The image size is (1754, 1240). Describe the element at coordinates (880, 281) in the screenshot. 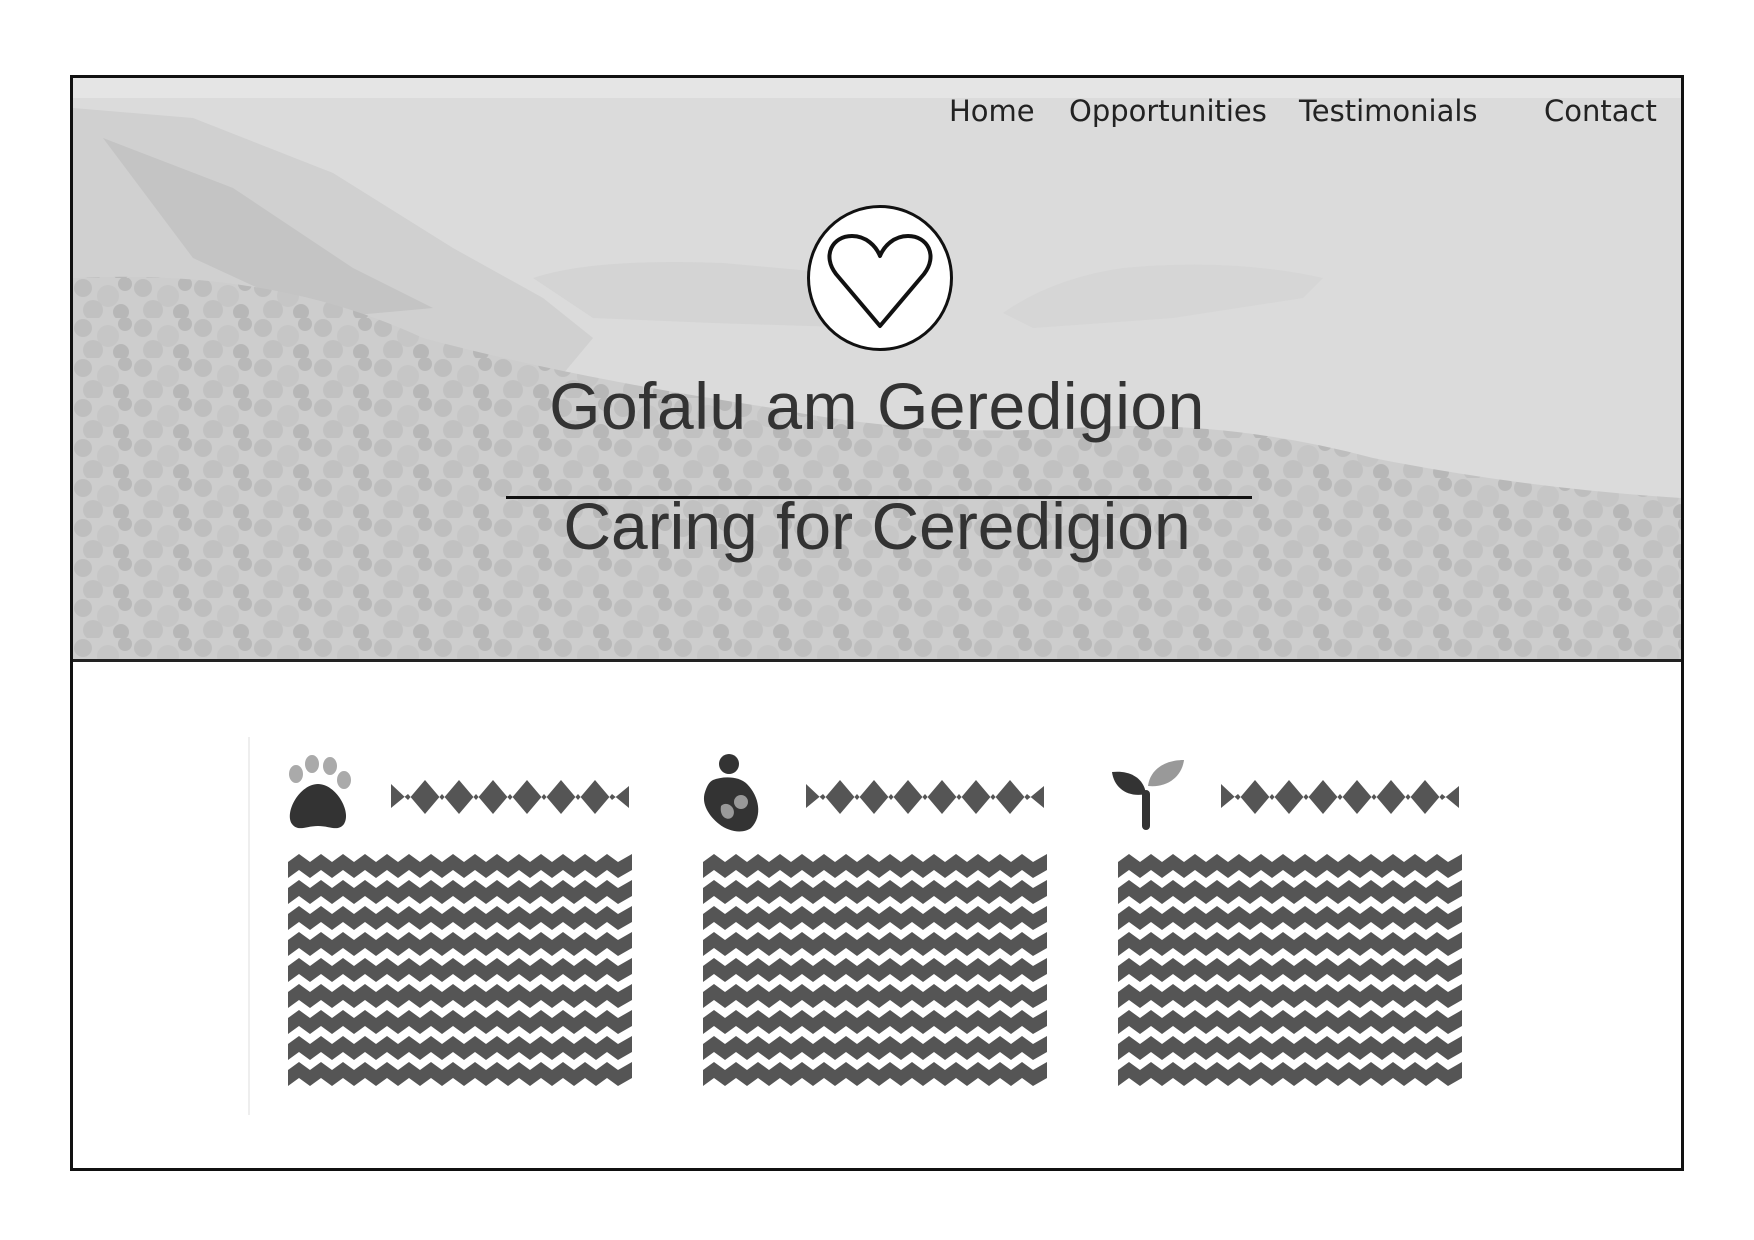

I see `heart-icon` at that location.